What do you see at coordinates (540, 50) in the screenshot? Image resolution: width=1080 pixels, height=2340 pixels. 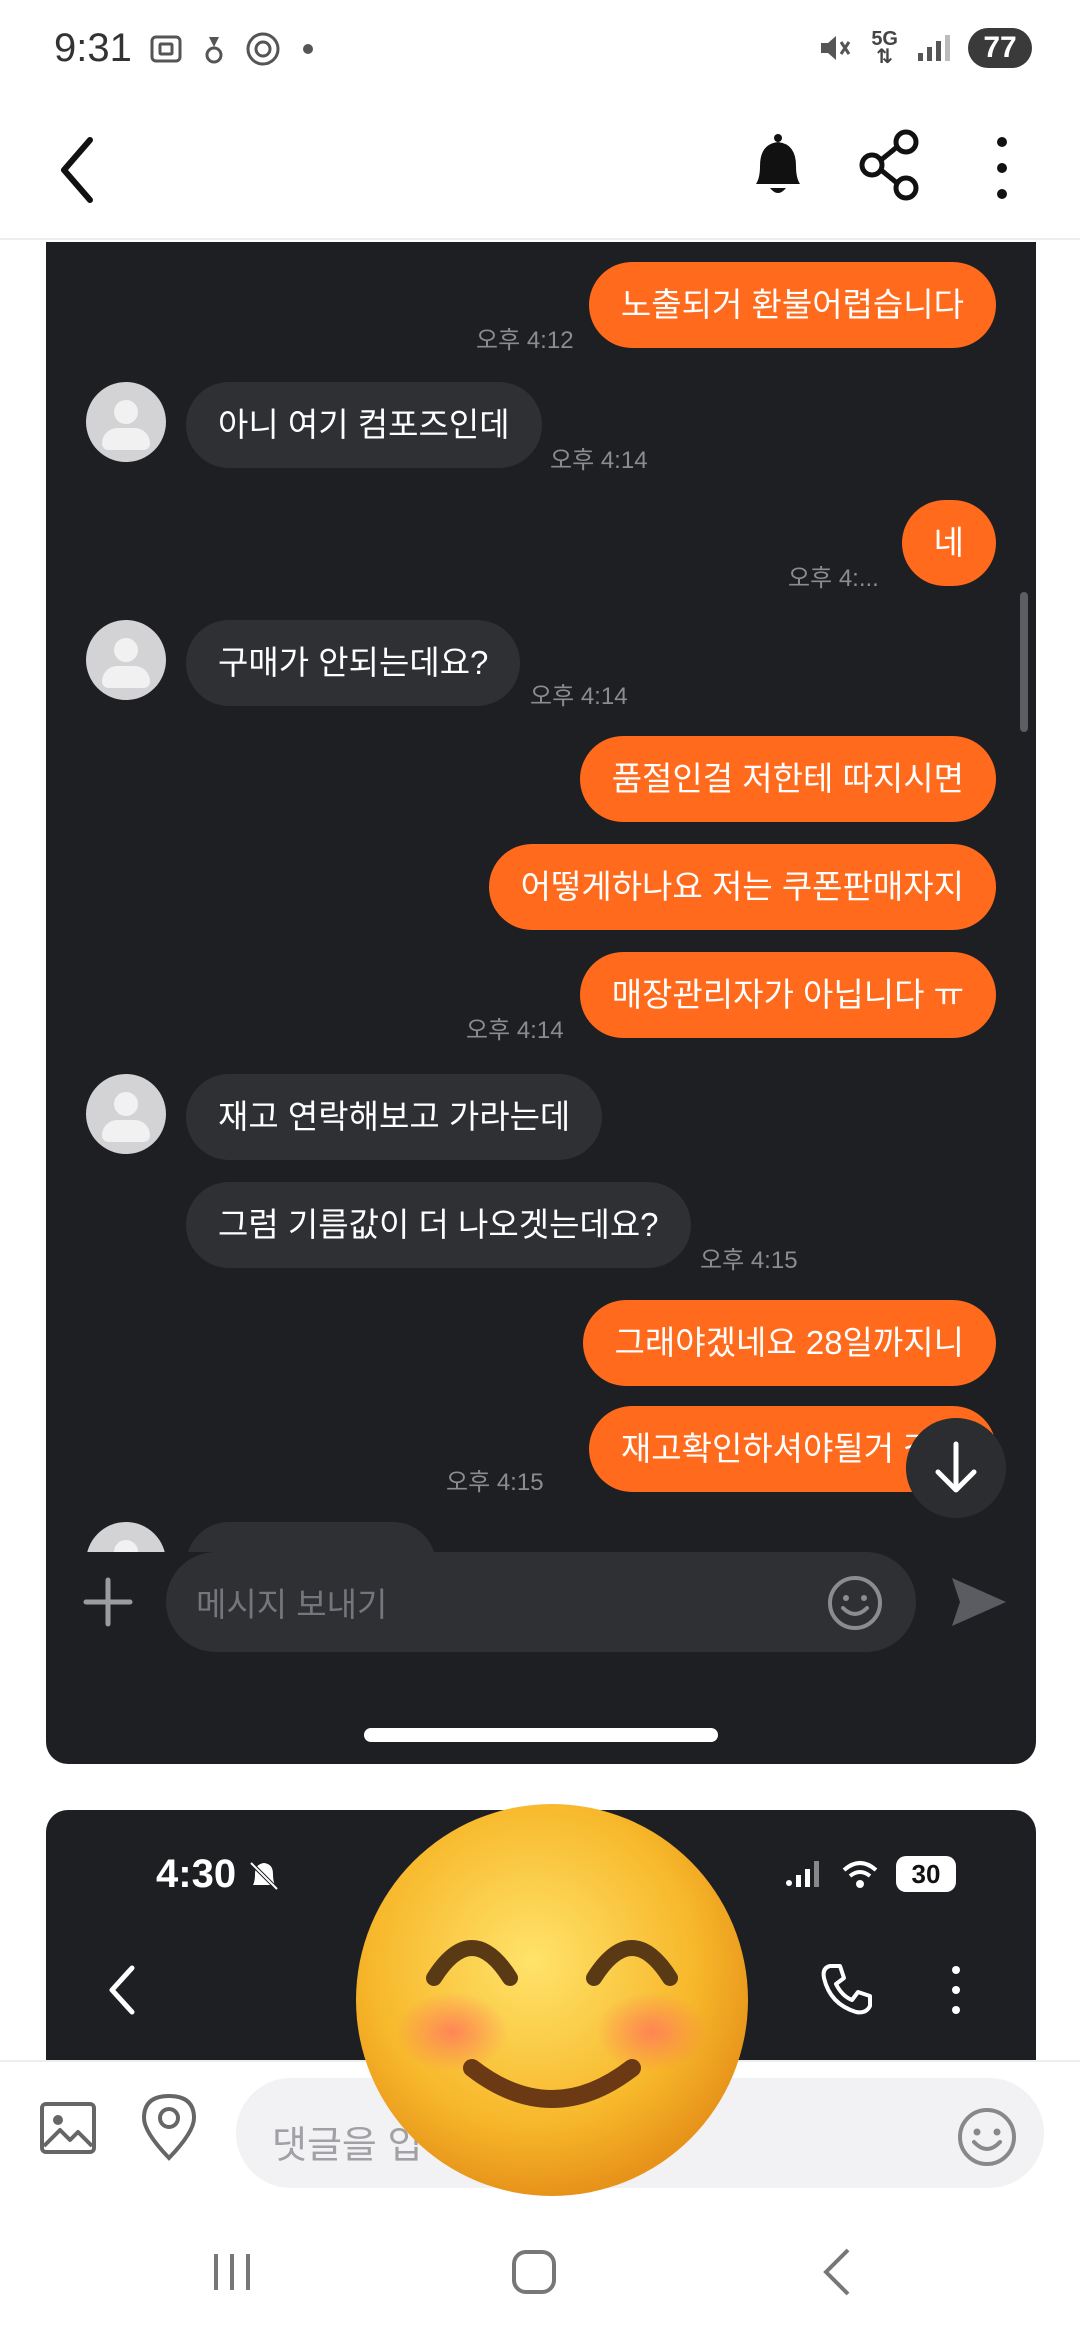 I see `status-bar: 9:31 5G ⇅ 77` at bounding box center [540, 50].